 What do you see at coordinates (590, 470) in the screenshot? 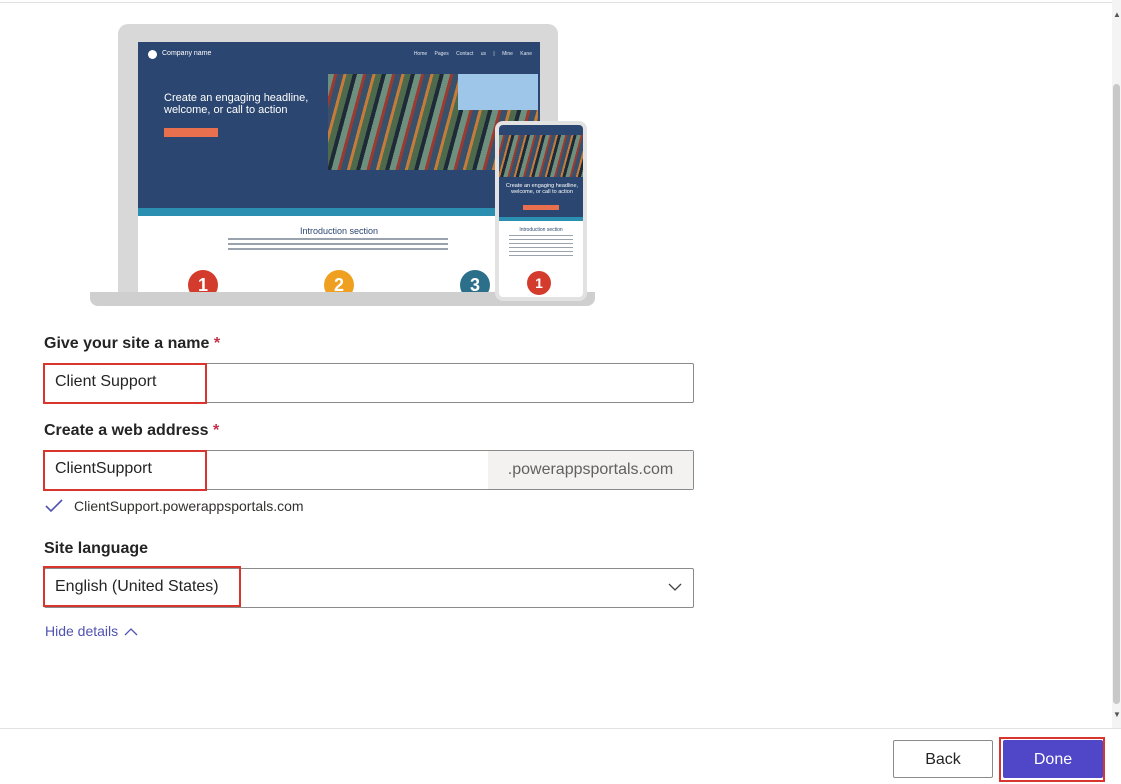
I see `web-address-suffix: .powerappsportals.com` at bounding box center [590, 470].